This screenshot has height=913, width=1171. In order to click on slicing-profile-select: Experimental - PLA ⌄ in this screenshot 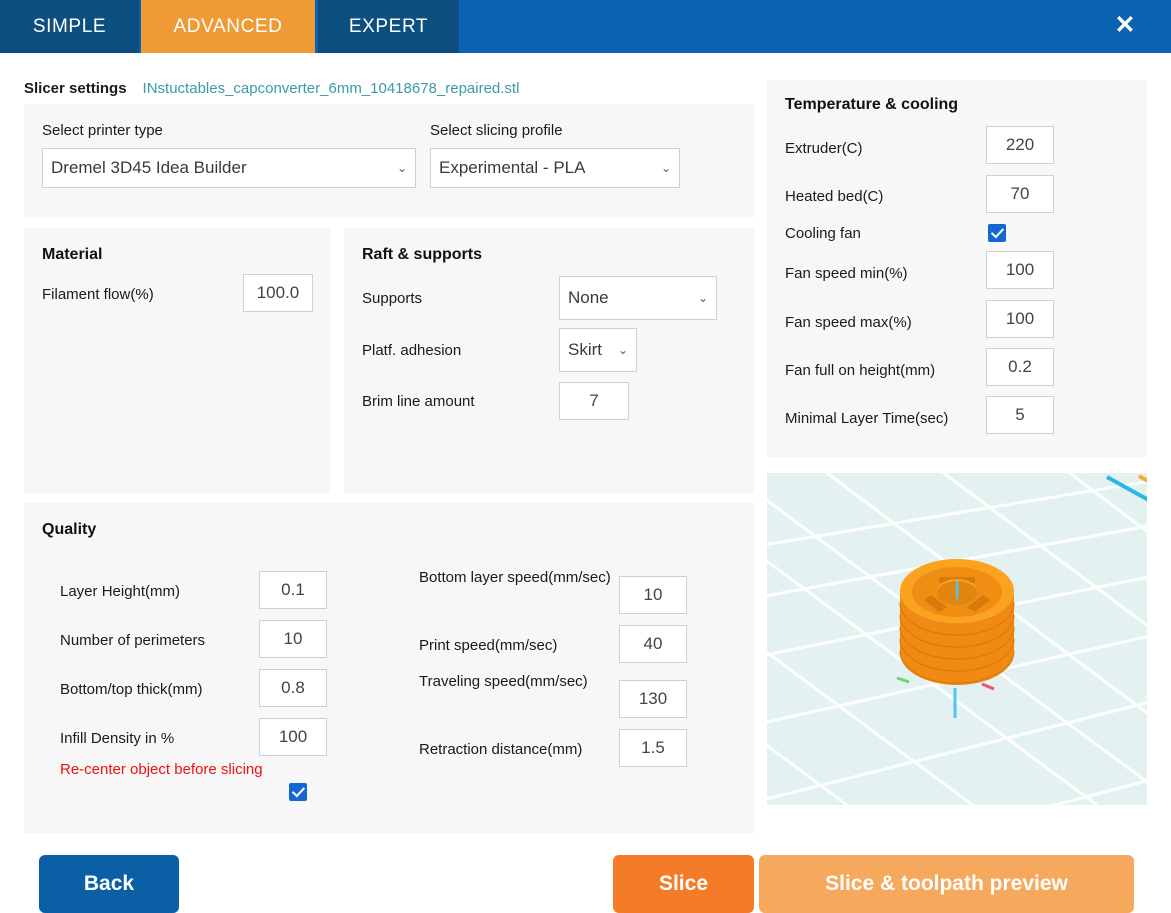, I will do `click(555, 168)`.